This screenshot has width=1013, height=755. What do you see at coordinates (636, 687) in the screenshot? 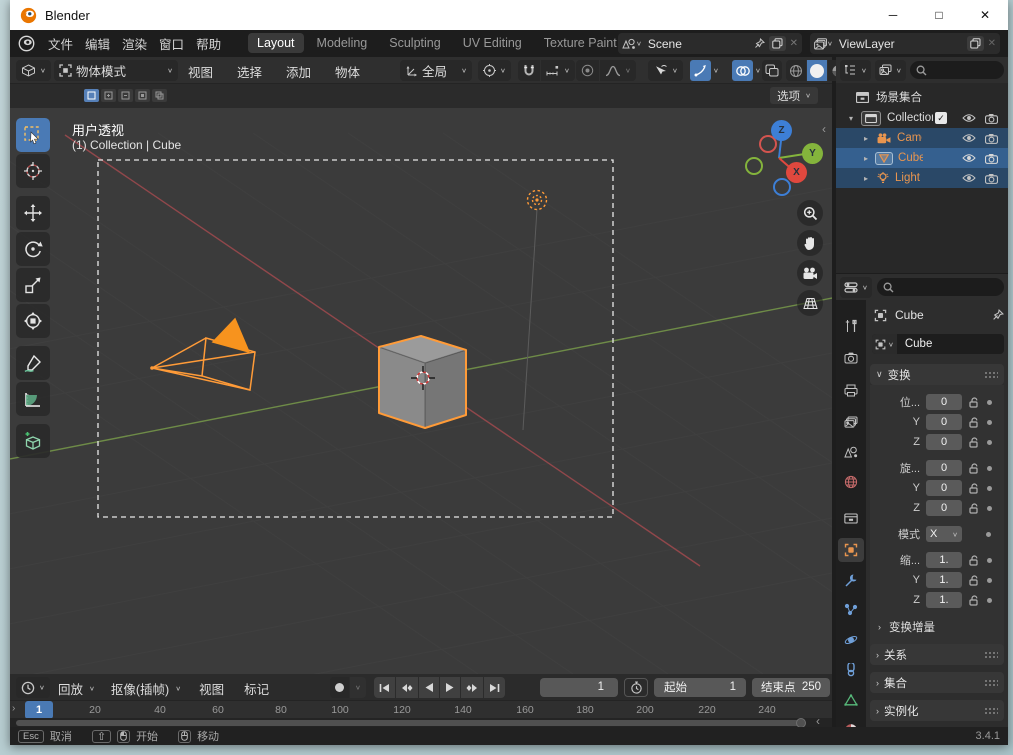
I see `use-preview-range-toggle` at bounding box center [636, 687].